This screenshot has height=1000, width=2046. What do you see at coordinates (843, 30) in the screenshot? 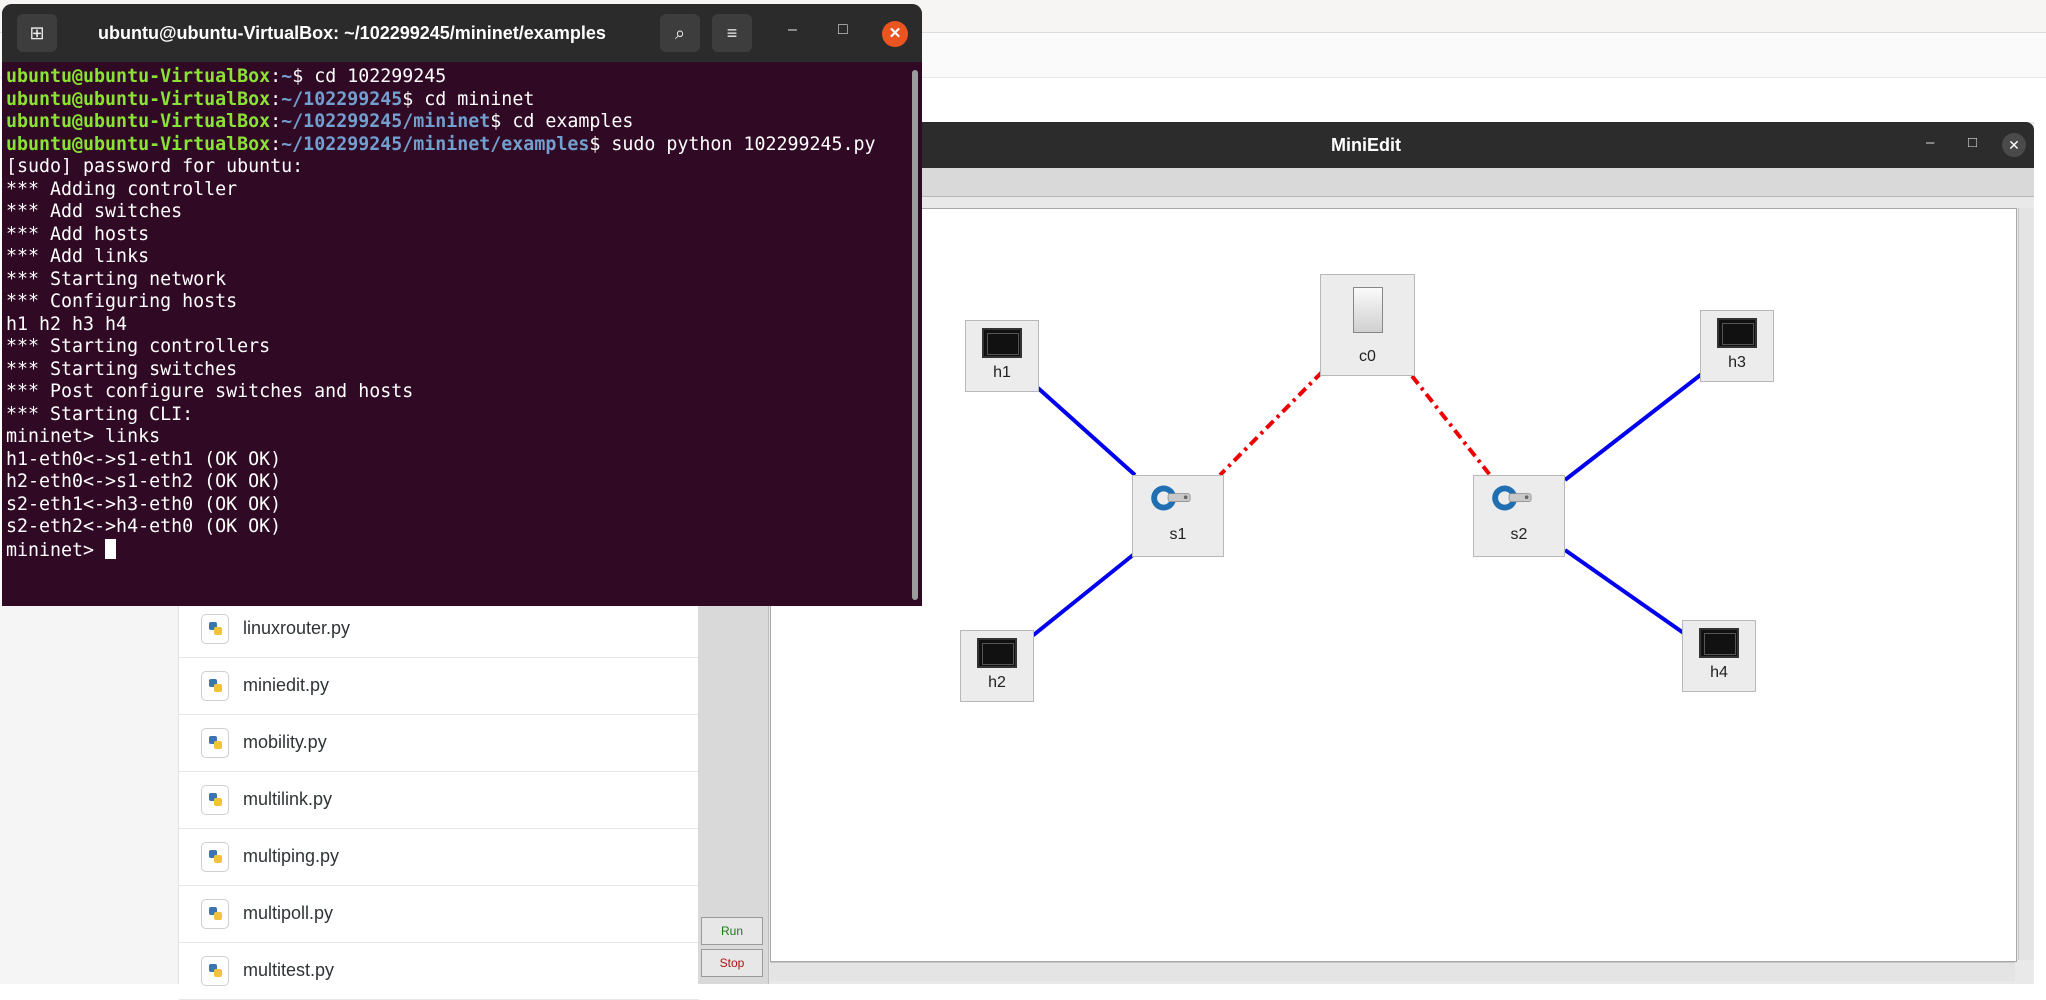
I see `maximize-icon: □` at bounding box center [843, 30].